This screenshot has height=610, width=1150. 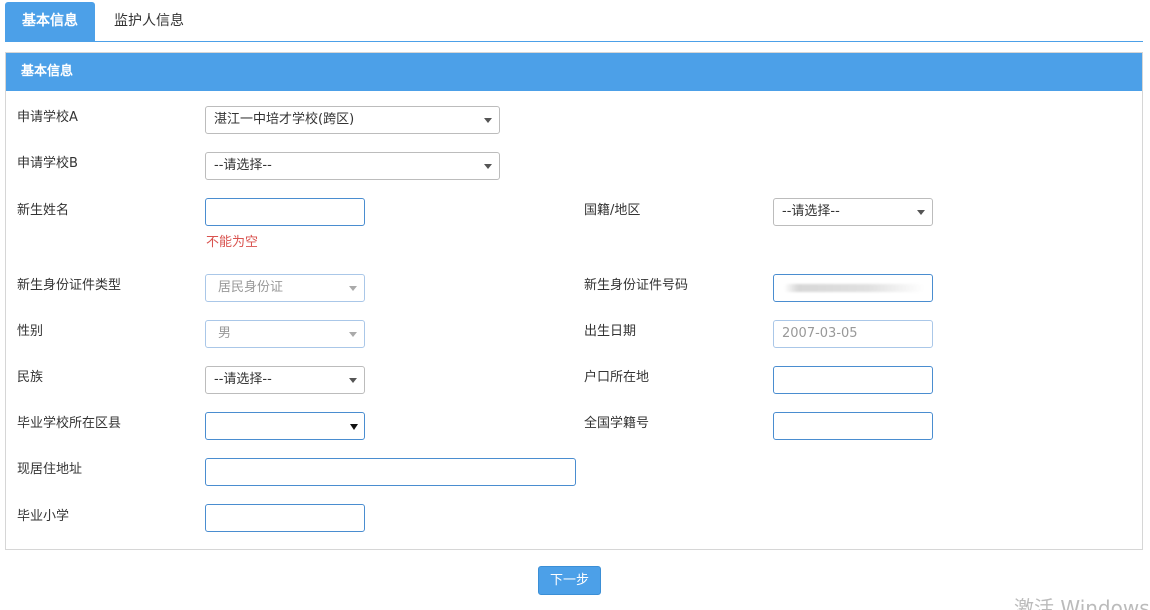 I want to click on grad-district-select, so click(x=285, y=426).